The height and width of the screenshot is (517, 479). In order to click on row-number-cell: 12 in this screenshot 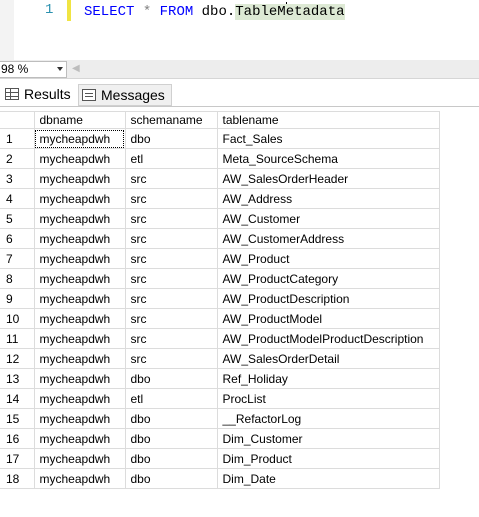, I will do `click(17, 358)`.